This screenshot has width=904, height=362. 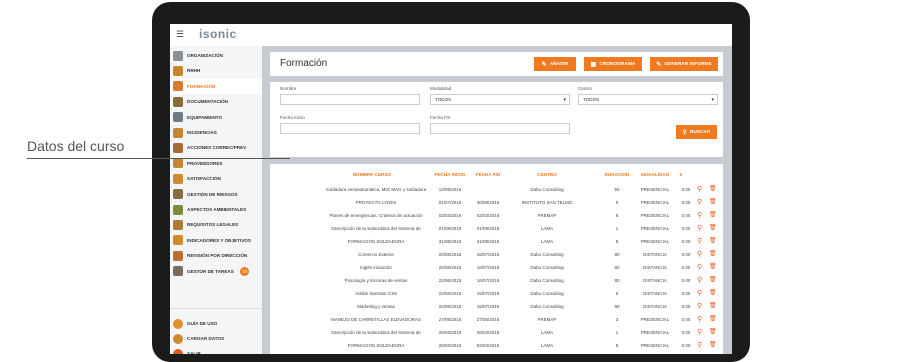 What do you see at coordinates (372, 174) in the screenshot?
I see `column-header: NOMBRE CURSO` at bounding box center [372, 174].